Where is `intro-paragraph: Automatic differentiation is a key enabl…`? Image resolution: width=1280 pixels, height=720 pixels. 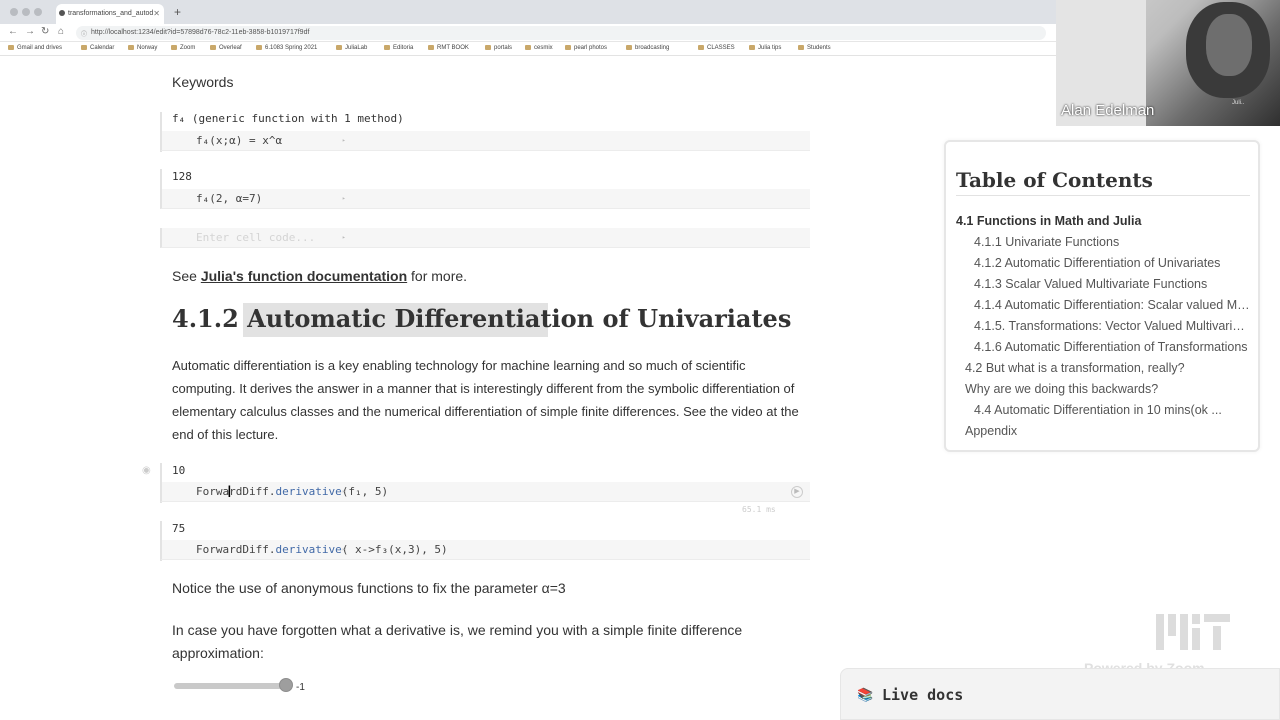 intro-paragraph: Automatic differentiation is a key enabl… is located at coordinates (485, 400).